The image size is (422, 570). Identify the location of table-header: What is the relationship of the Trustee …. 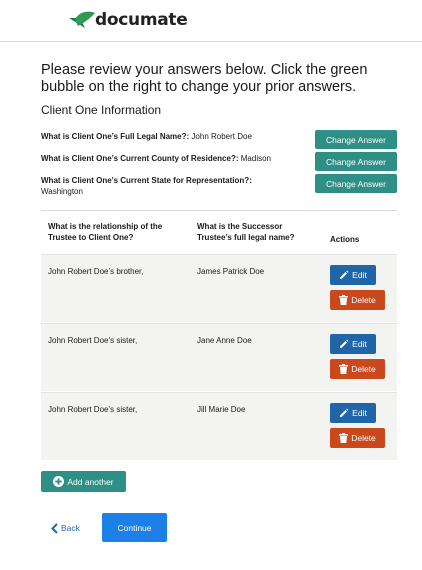
(219, 232).